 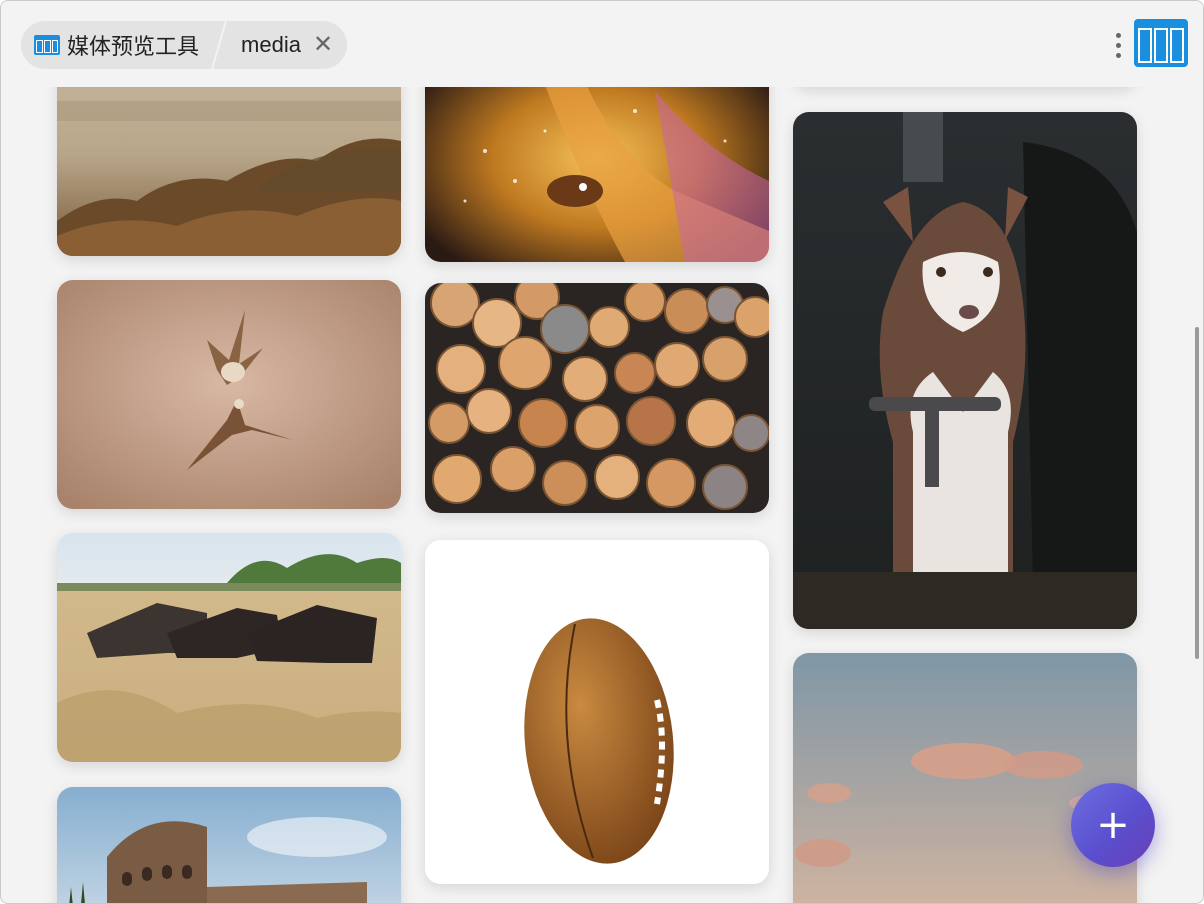 I want to click on media-tile-colosseum, so click(x=229, y=845).